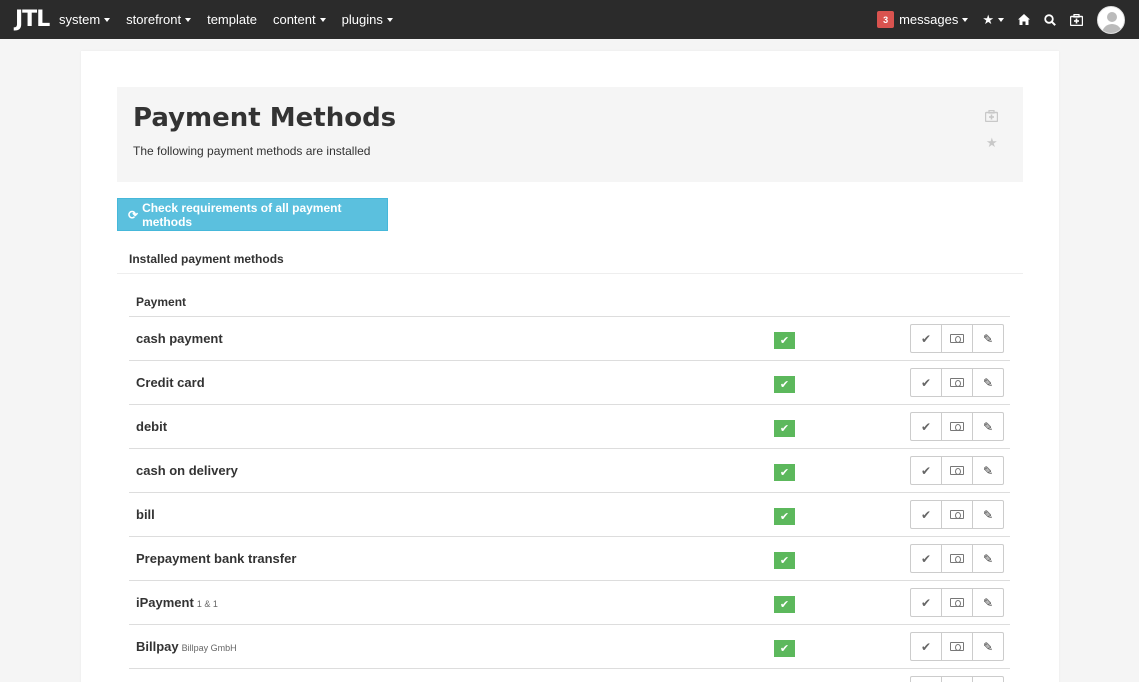 This screenshot has width=1139, height=682. I want to click on payment-name: Prepayment bank transfer, so click(217, 558).